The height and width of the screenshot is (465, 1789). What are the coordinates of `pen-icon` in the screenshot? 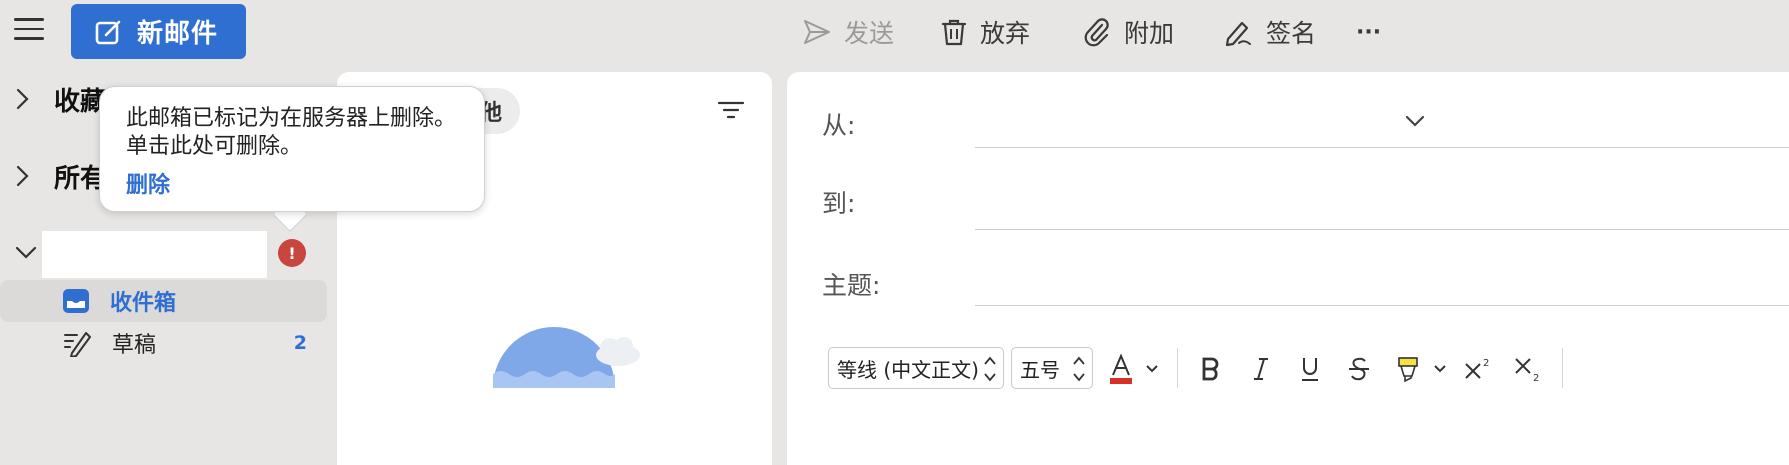 It's located at (1238, 34).